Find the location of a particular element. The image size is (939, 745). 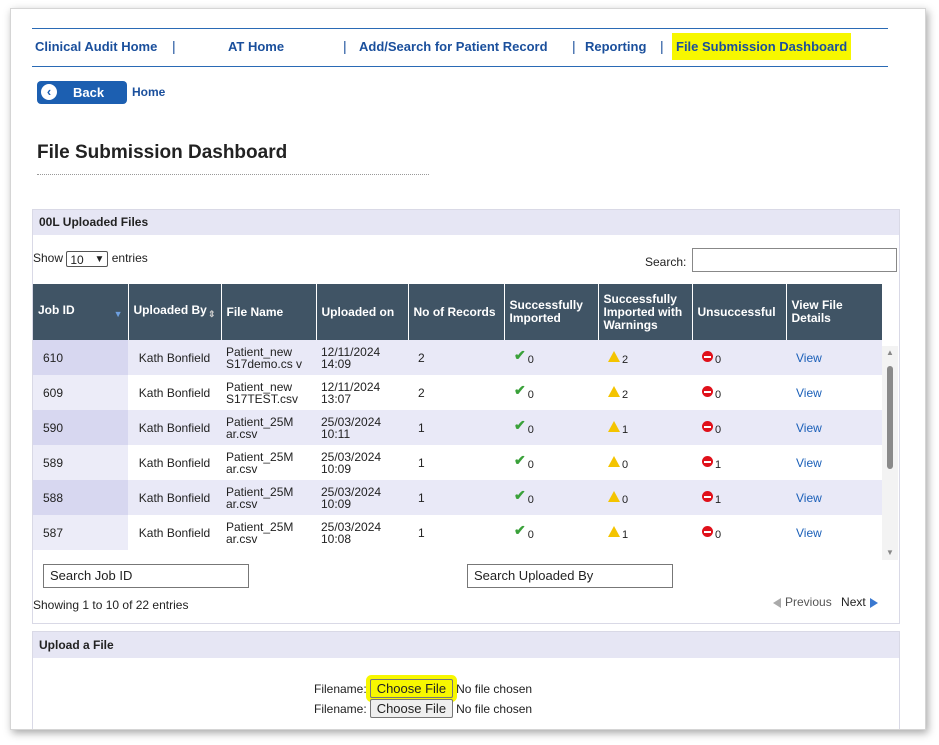

previous-button: Previous is located at coordinates (802, 602).